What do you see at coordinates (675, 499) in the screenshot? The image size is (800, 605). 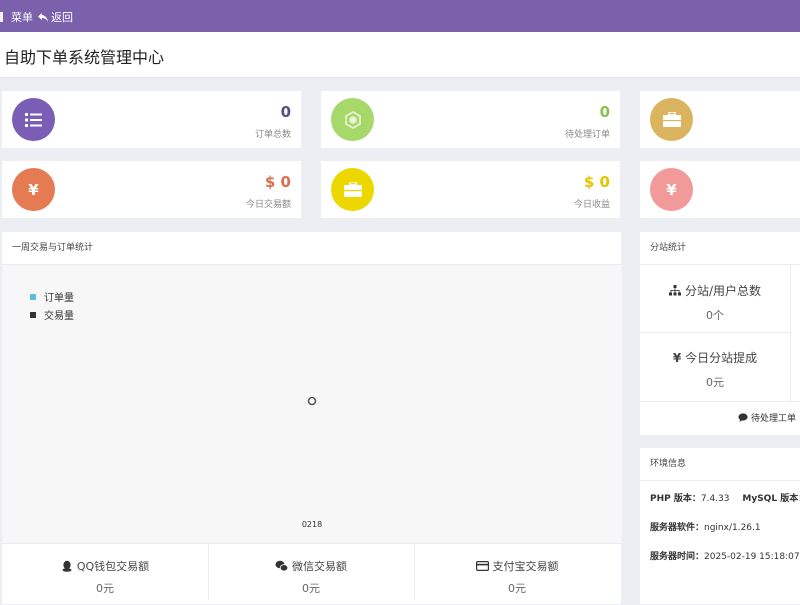 I see `php-label: PHP 版本：` at bounding box center [675, 499].